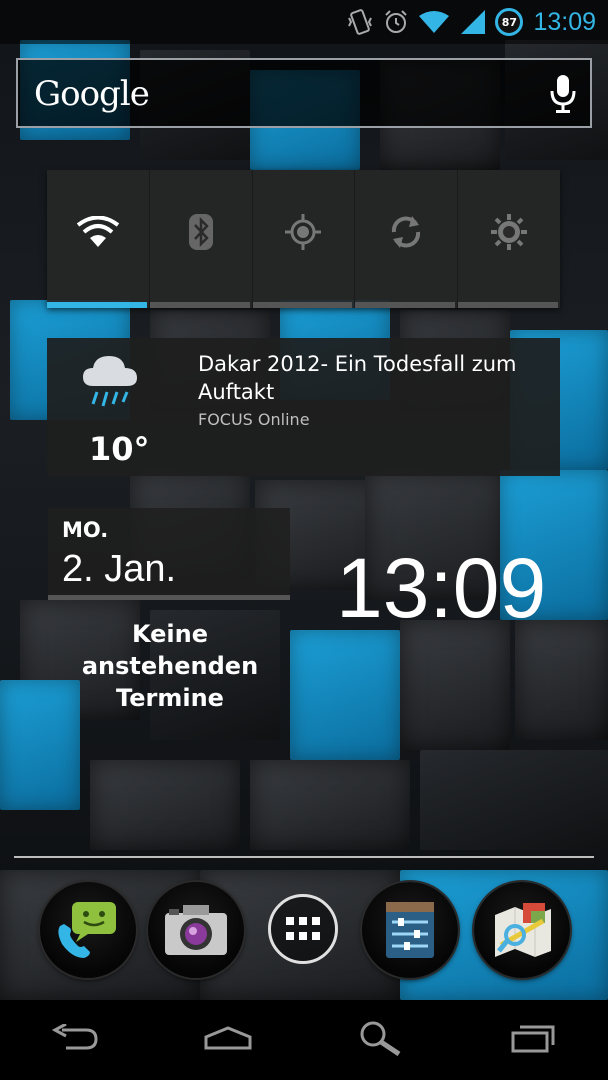 This screenshot has width=608, height=1080. Describe the element at coordinates (119, 449) in the screenshot. I see `temperature: 10°` at that location.